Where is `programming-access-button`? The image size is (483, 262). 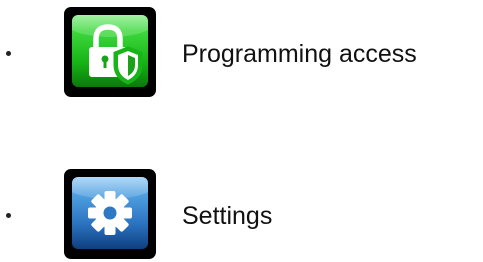
programming-access-button is located at coordinates (110, 52).